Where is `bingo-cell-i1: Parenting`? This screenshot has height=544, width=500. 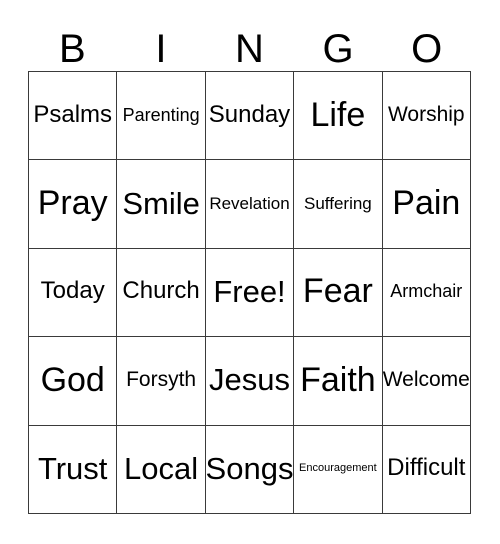
bingo-cell-i1: Parenting is located at coordinates (161, 116).